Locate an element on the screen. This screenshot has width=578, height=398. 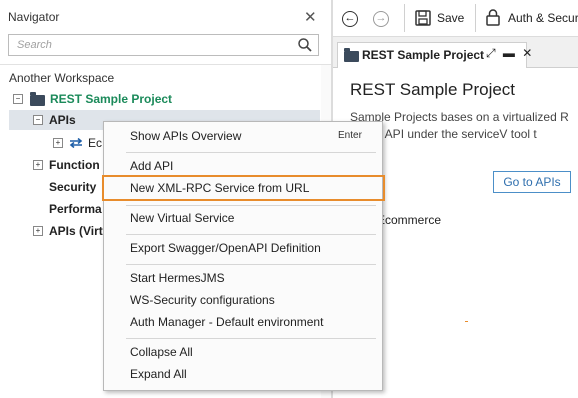
editor-tab-bar: REST Sample Project ⤢ ▬ ✕ is located at coordinates (455, 52).